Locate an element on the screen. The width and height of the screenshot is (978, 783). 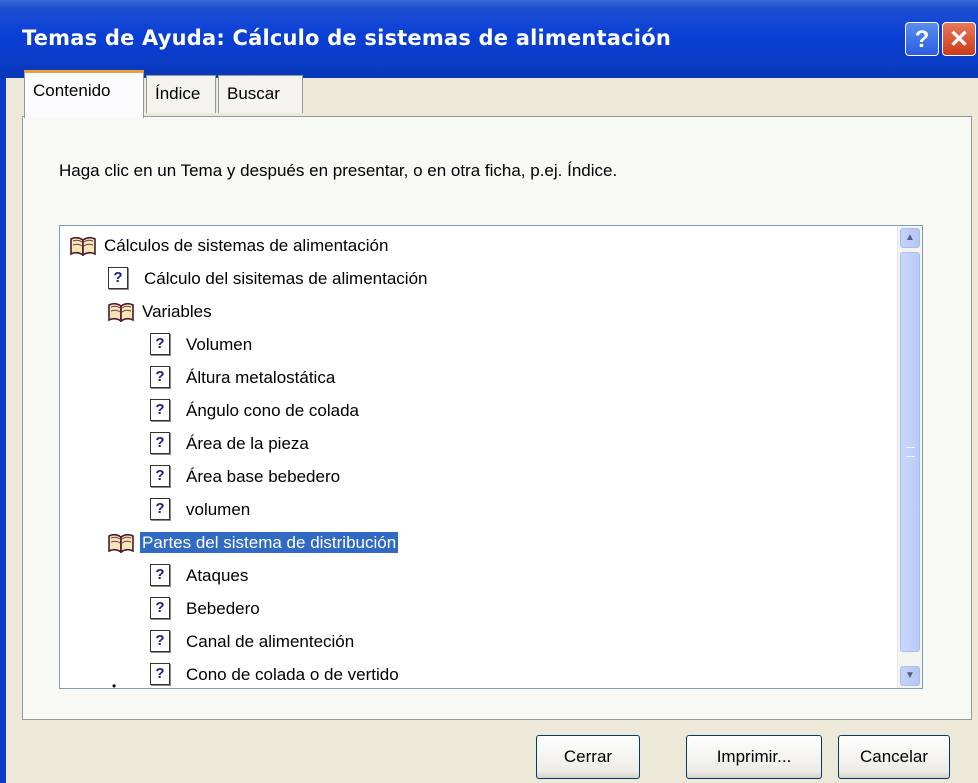
tree-item: ? Cono de colada o de vertido is located at coordinates (275, 673).